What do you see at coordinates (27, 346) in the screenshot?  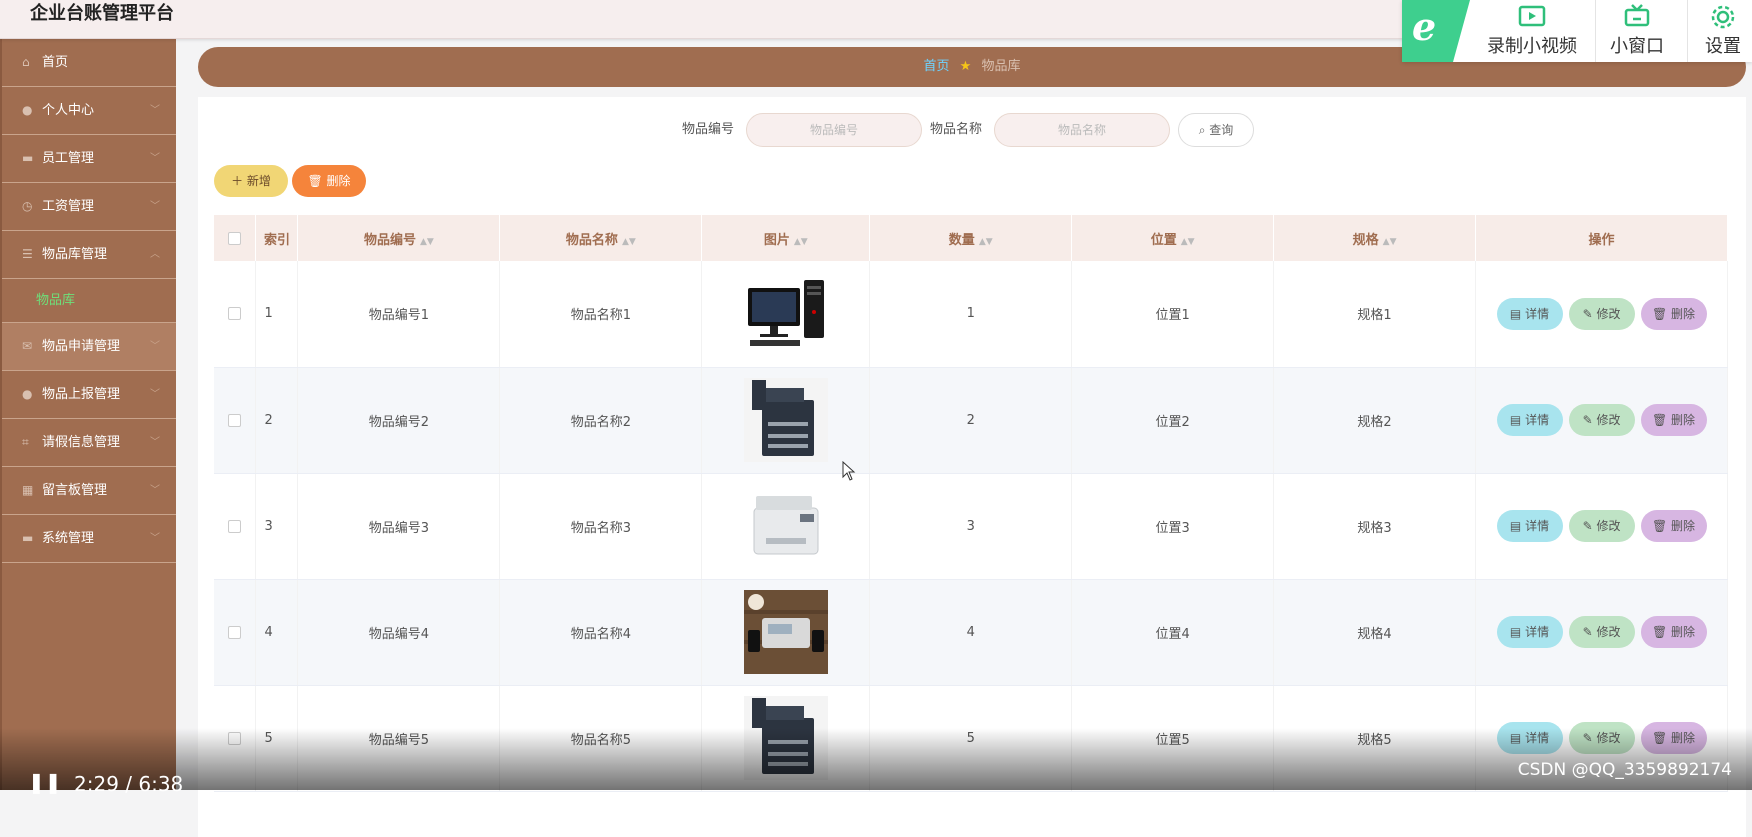 I see `ticket-icon: ✉` at bounding box center [27, 346].